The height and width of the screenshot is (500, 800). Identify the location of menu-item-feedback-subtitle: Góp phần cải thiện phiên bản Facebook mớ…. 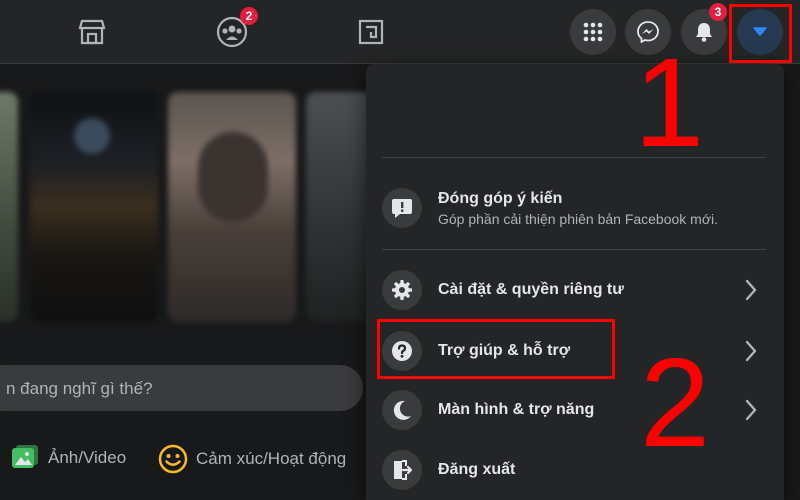
(578, 218).